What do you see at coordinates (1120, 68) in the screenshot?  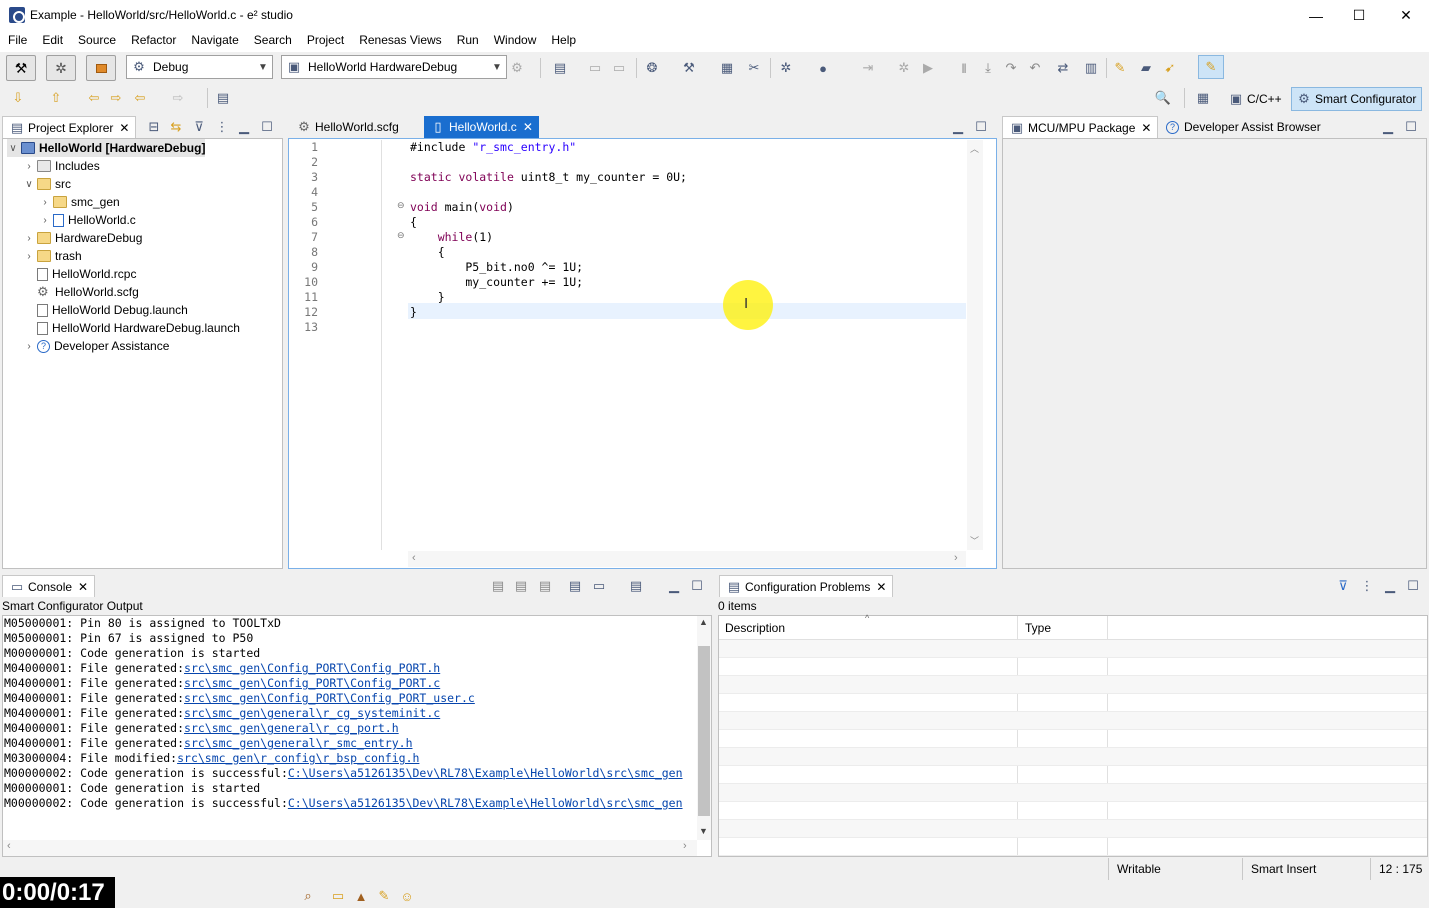 I see `pen-icon: ✎` at bounding box center [1120, 68].